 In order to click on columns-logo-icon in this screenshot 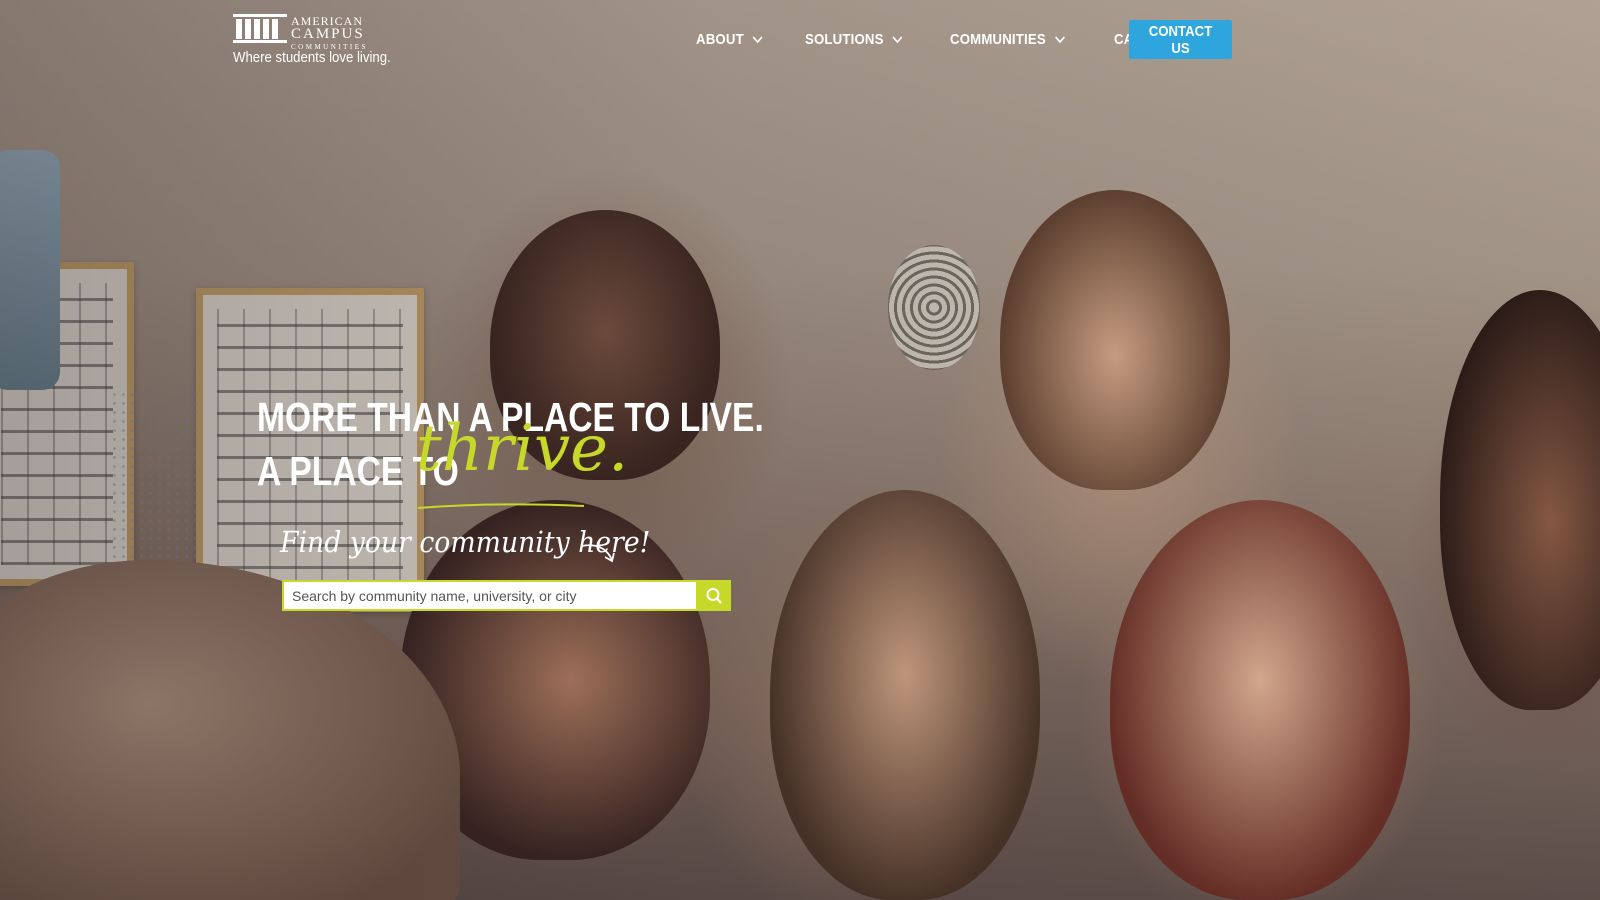, I will do `click(260, 28)`.